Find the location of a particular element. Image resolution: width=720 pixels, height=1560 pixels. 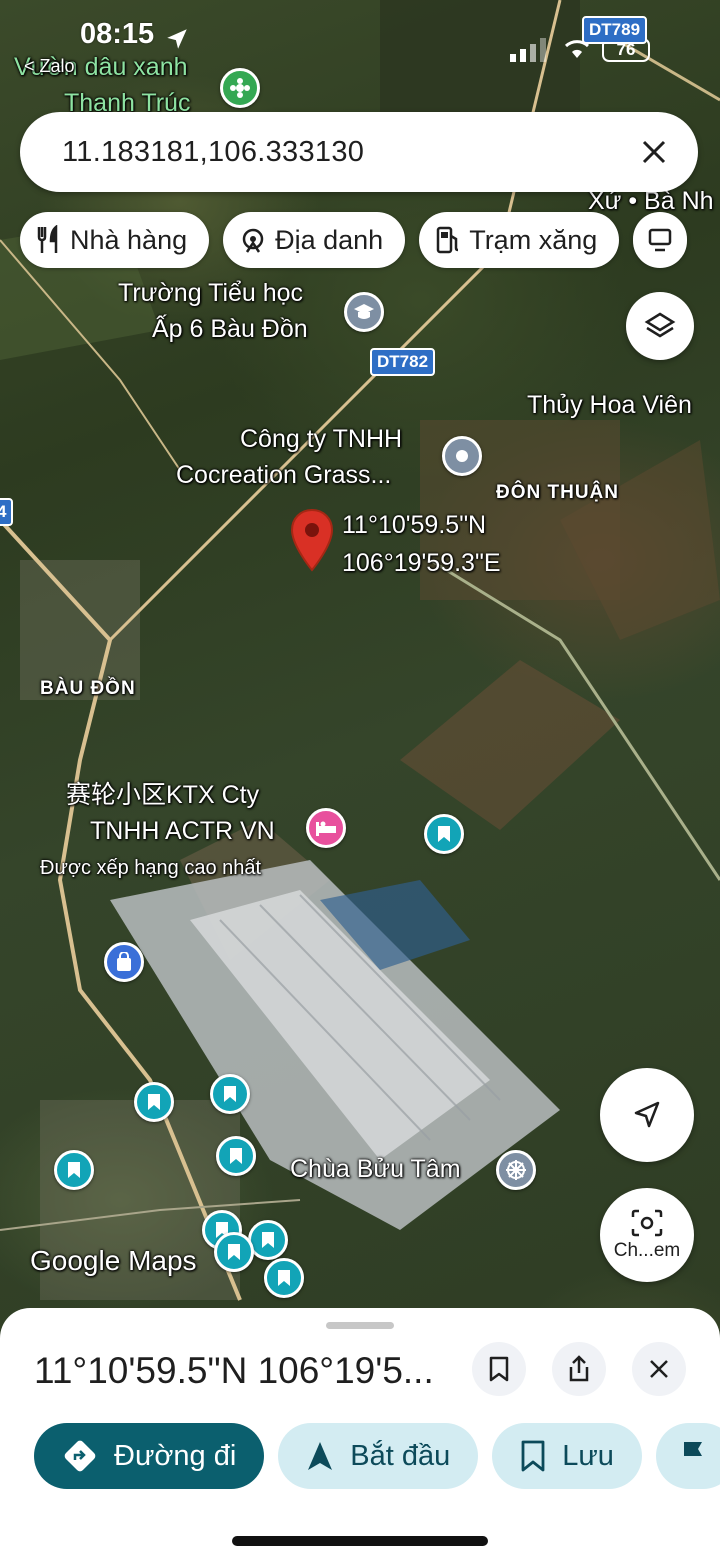

hotel-label: 赛轮小区KTX Cty is located at coordinates (162, 795).